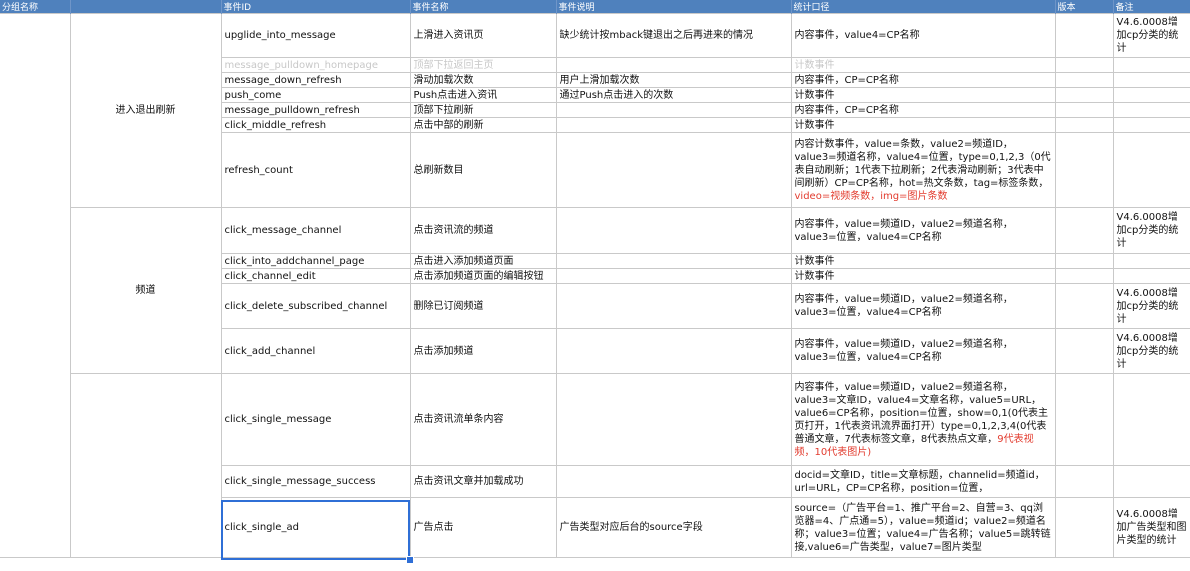 This screenshot has height=571, width=1190. Describe the element at coordinates (483, 35) in the screenshot. I see `cell-event-name: 上滑进入资讯页` at that location.